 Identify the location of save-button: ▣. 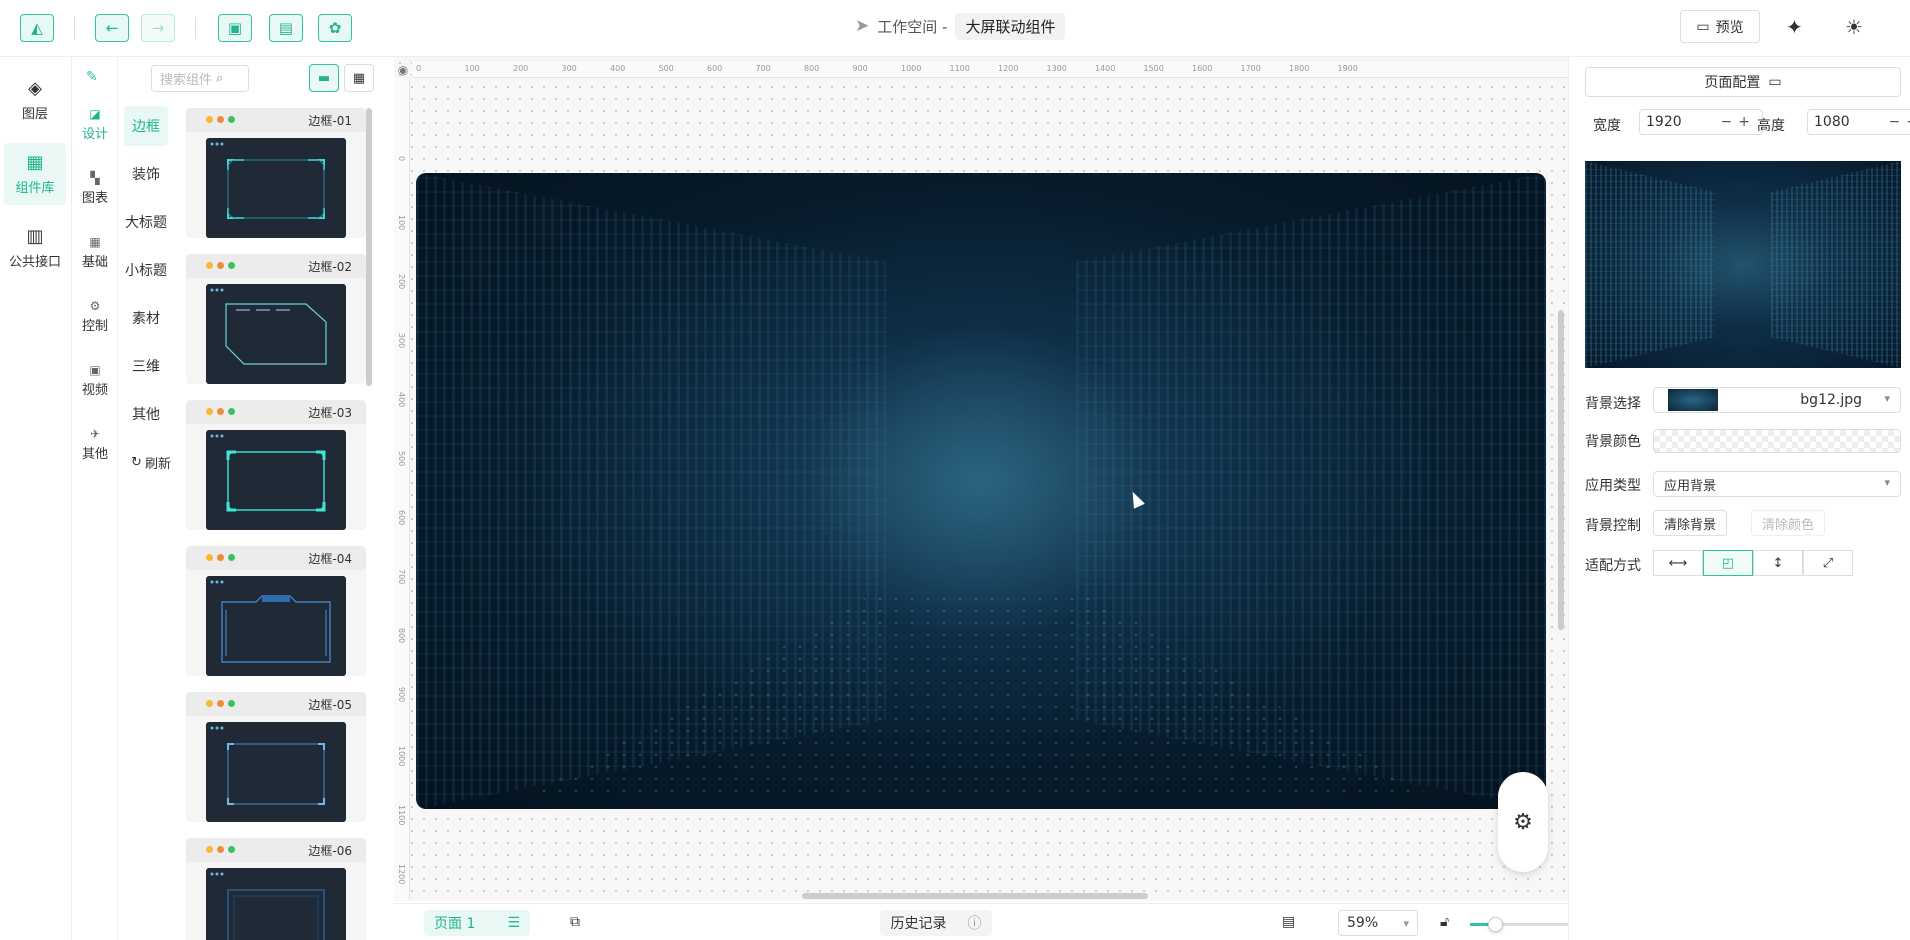
(235, 28).